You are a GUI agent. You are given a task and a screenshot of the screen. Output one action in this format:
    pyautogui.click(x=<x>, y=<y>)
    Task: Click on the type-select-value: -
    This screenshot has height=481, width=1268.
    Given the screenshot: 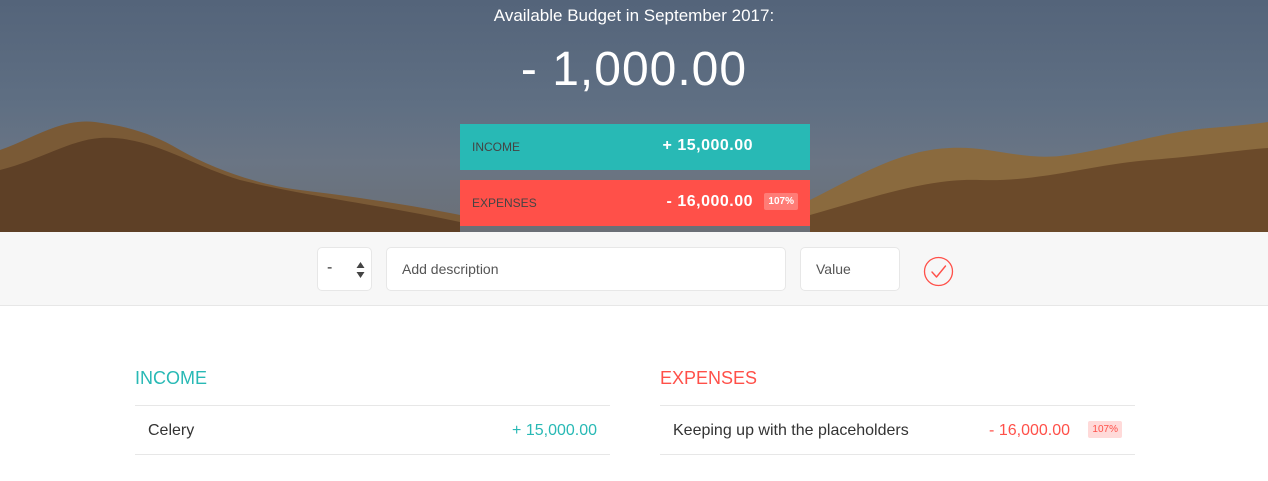 What is the action you would take?
    pyautogui.click(x=330, y=267)
    